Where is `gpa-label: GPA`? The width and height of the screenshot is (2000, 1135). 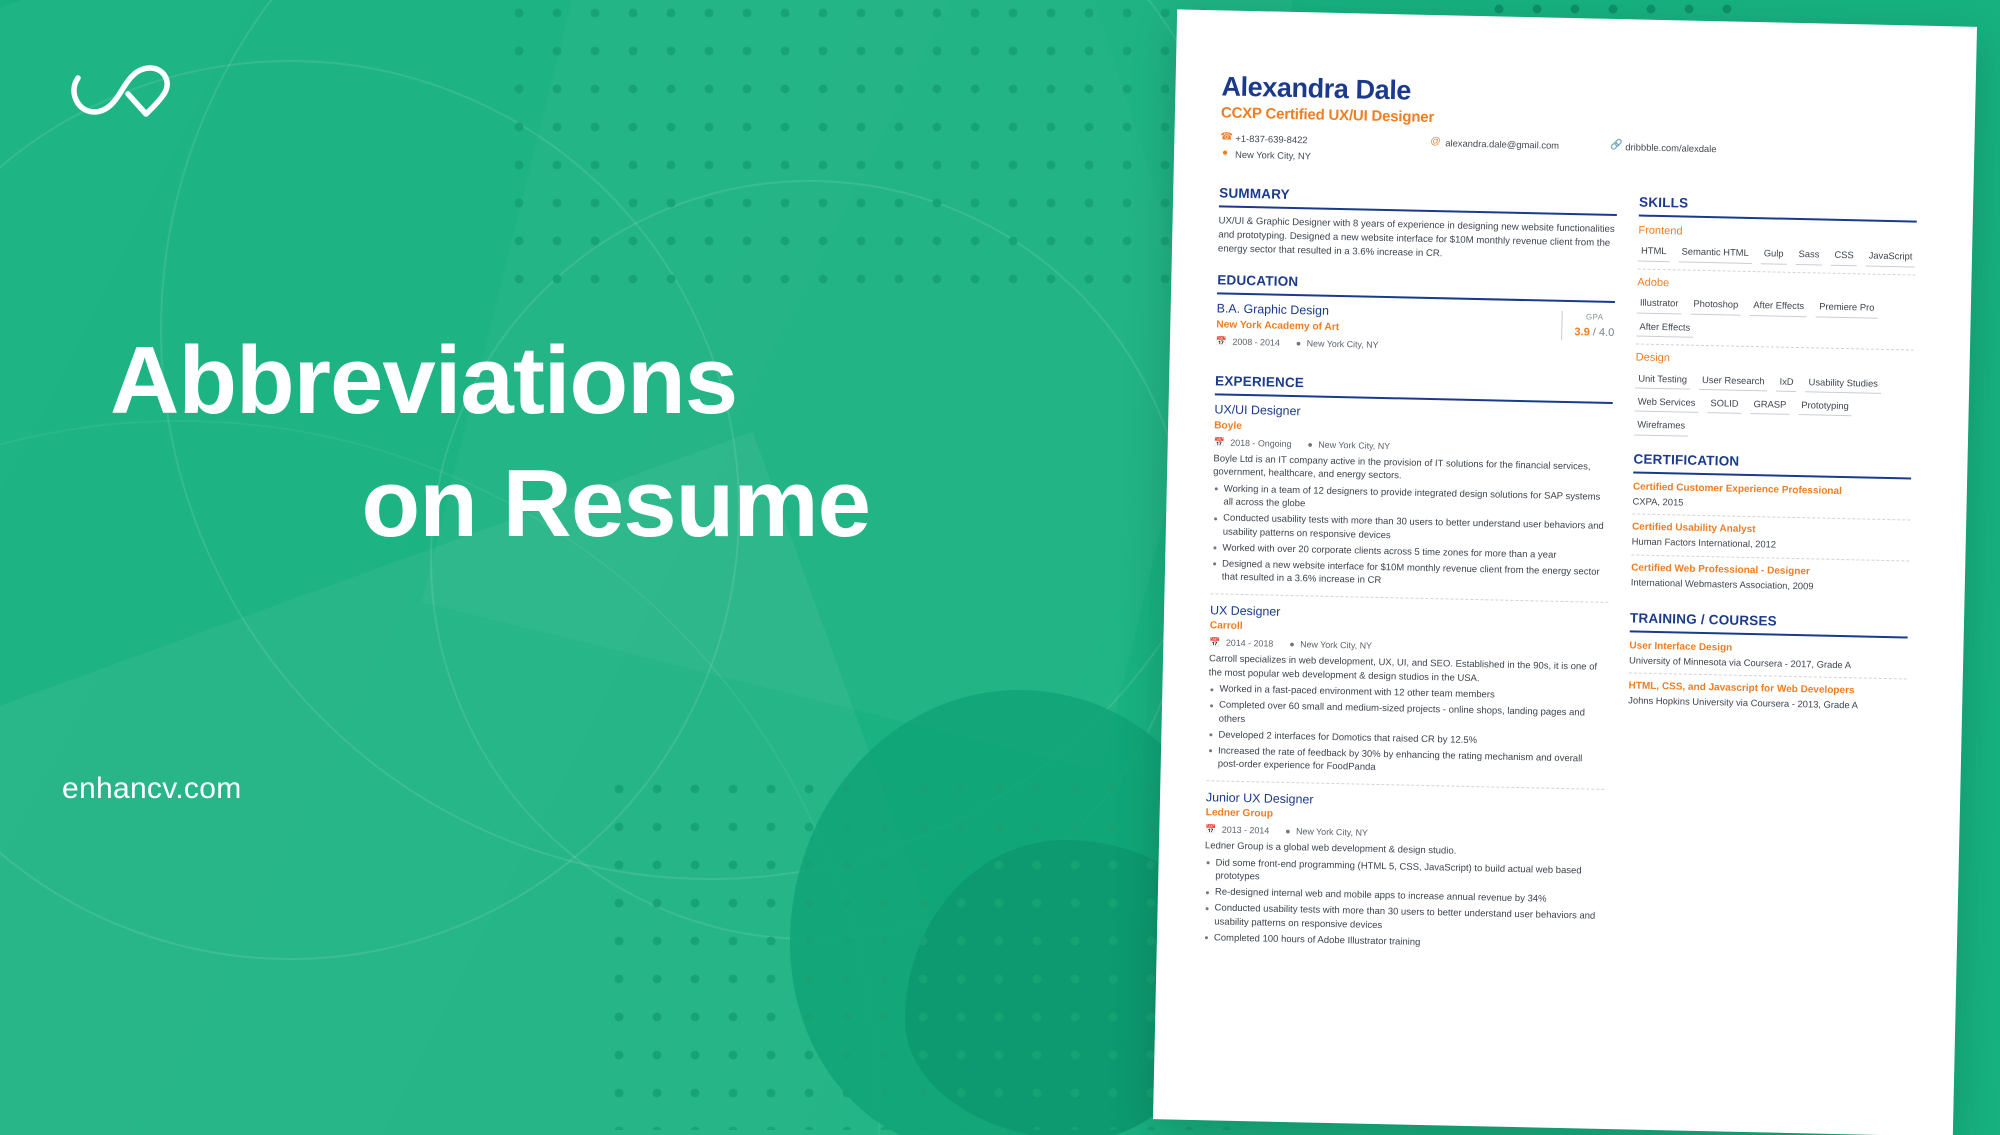
gpa-label: GPA is located at coordinates (1594, 317).